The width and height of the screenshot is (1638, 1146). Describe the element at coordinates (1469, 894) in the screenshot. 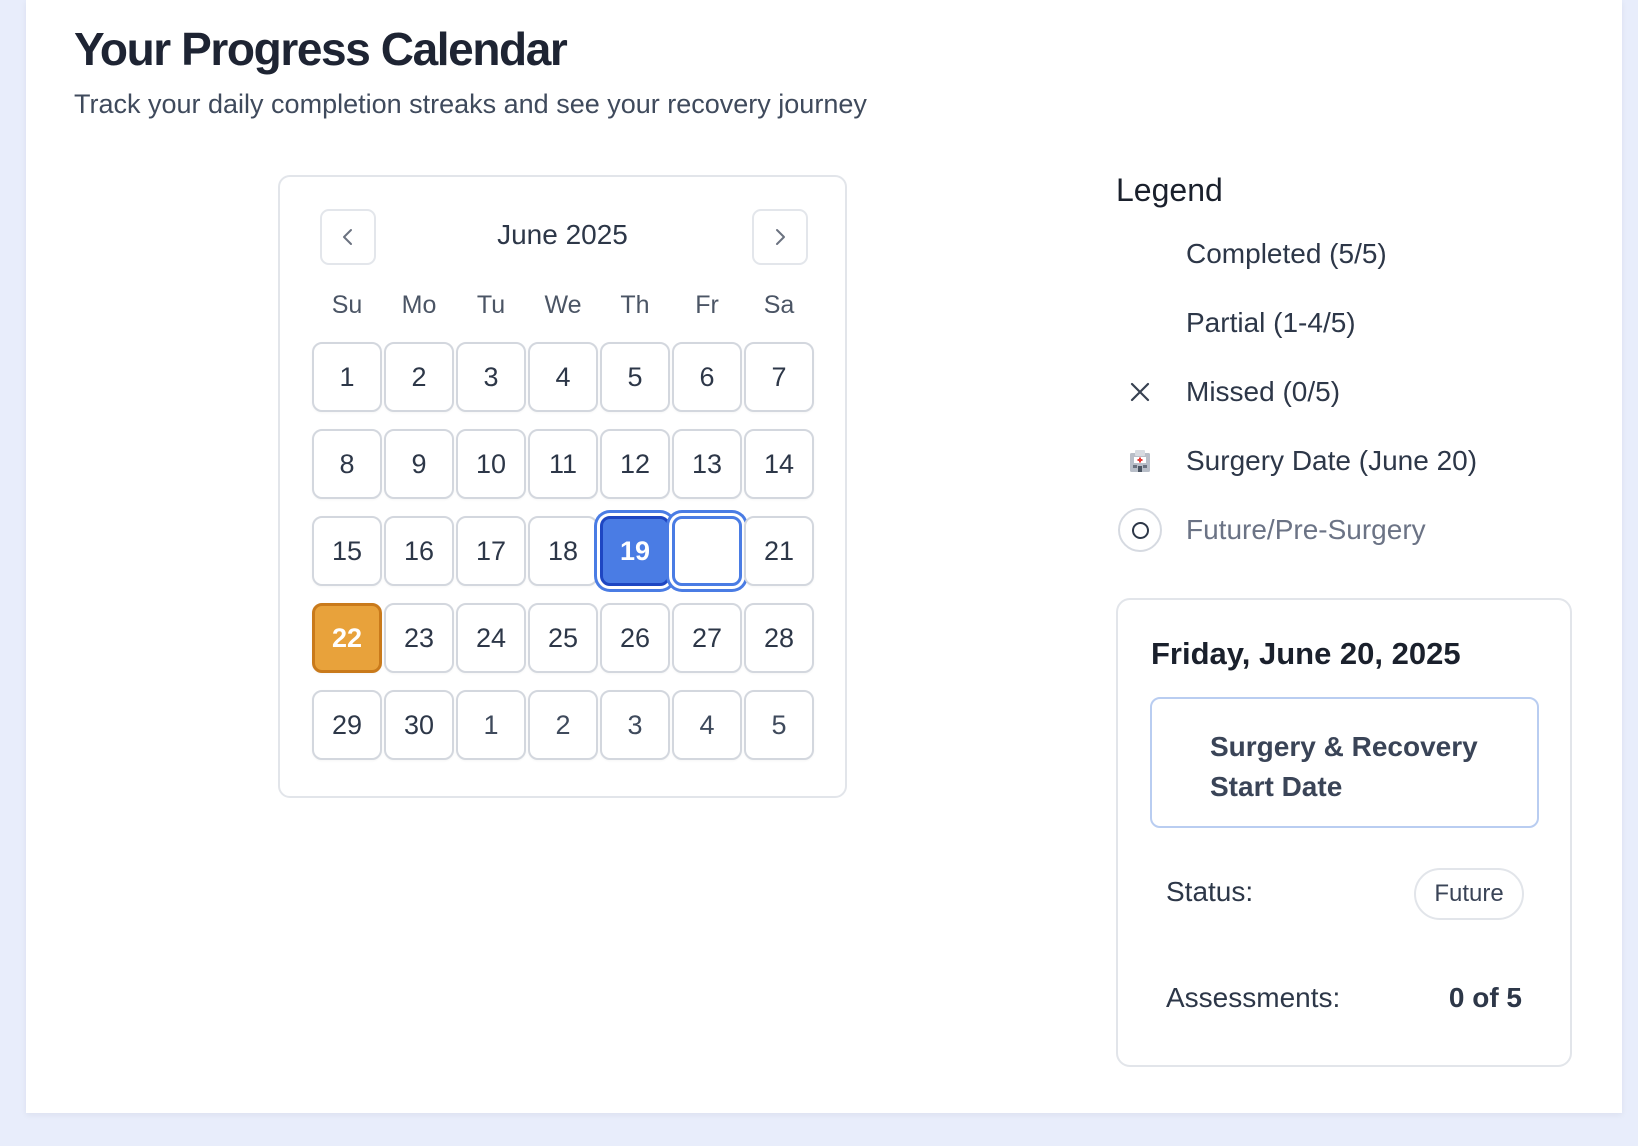

I see `status-badge: Future` at that location.